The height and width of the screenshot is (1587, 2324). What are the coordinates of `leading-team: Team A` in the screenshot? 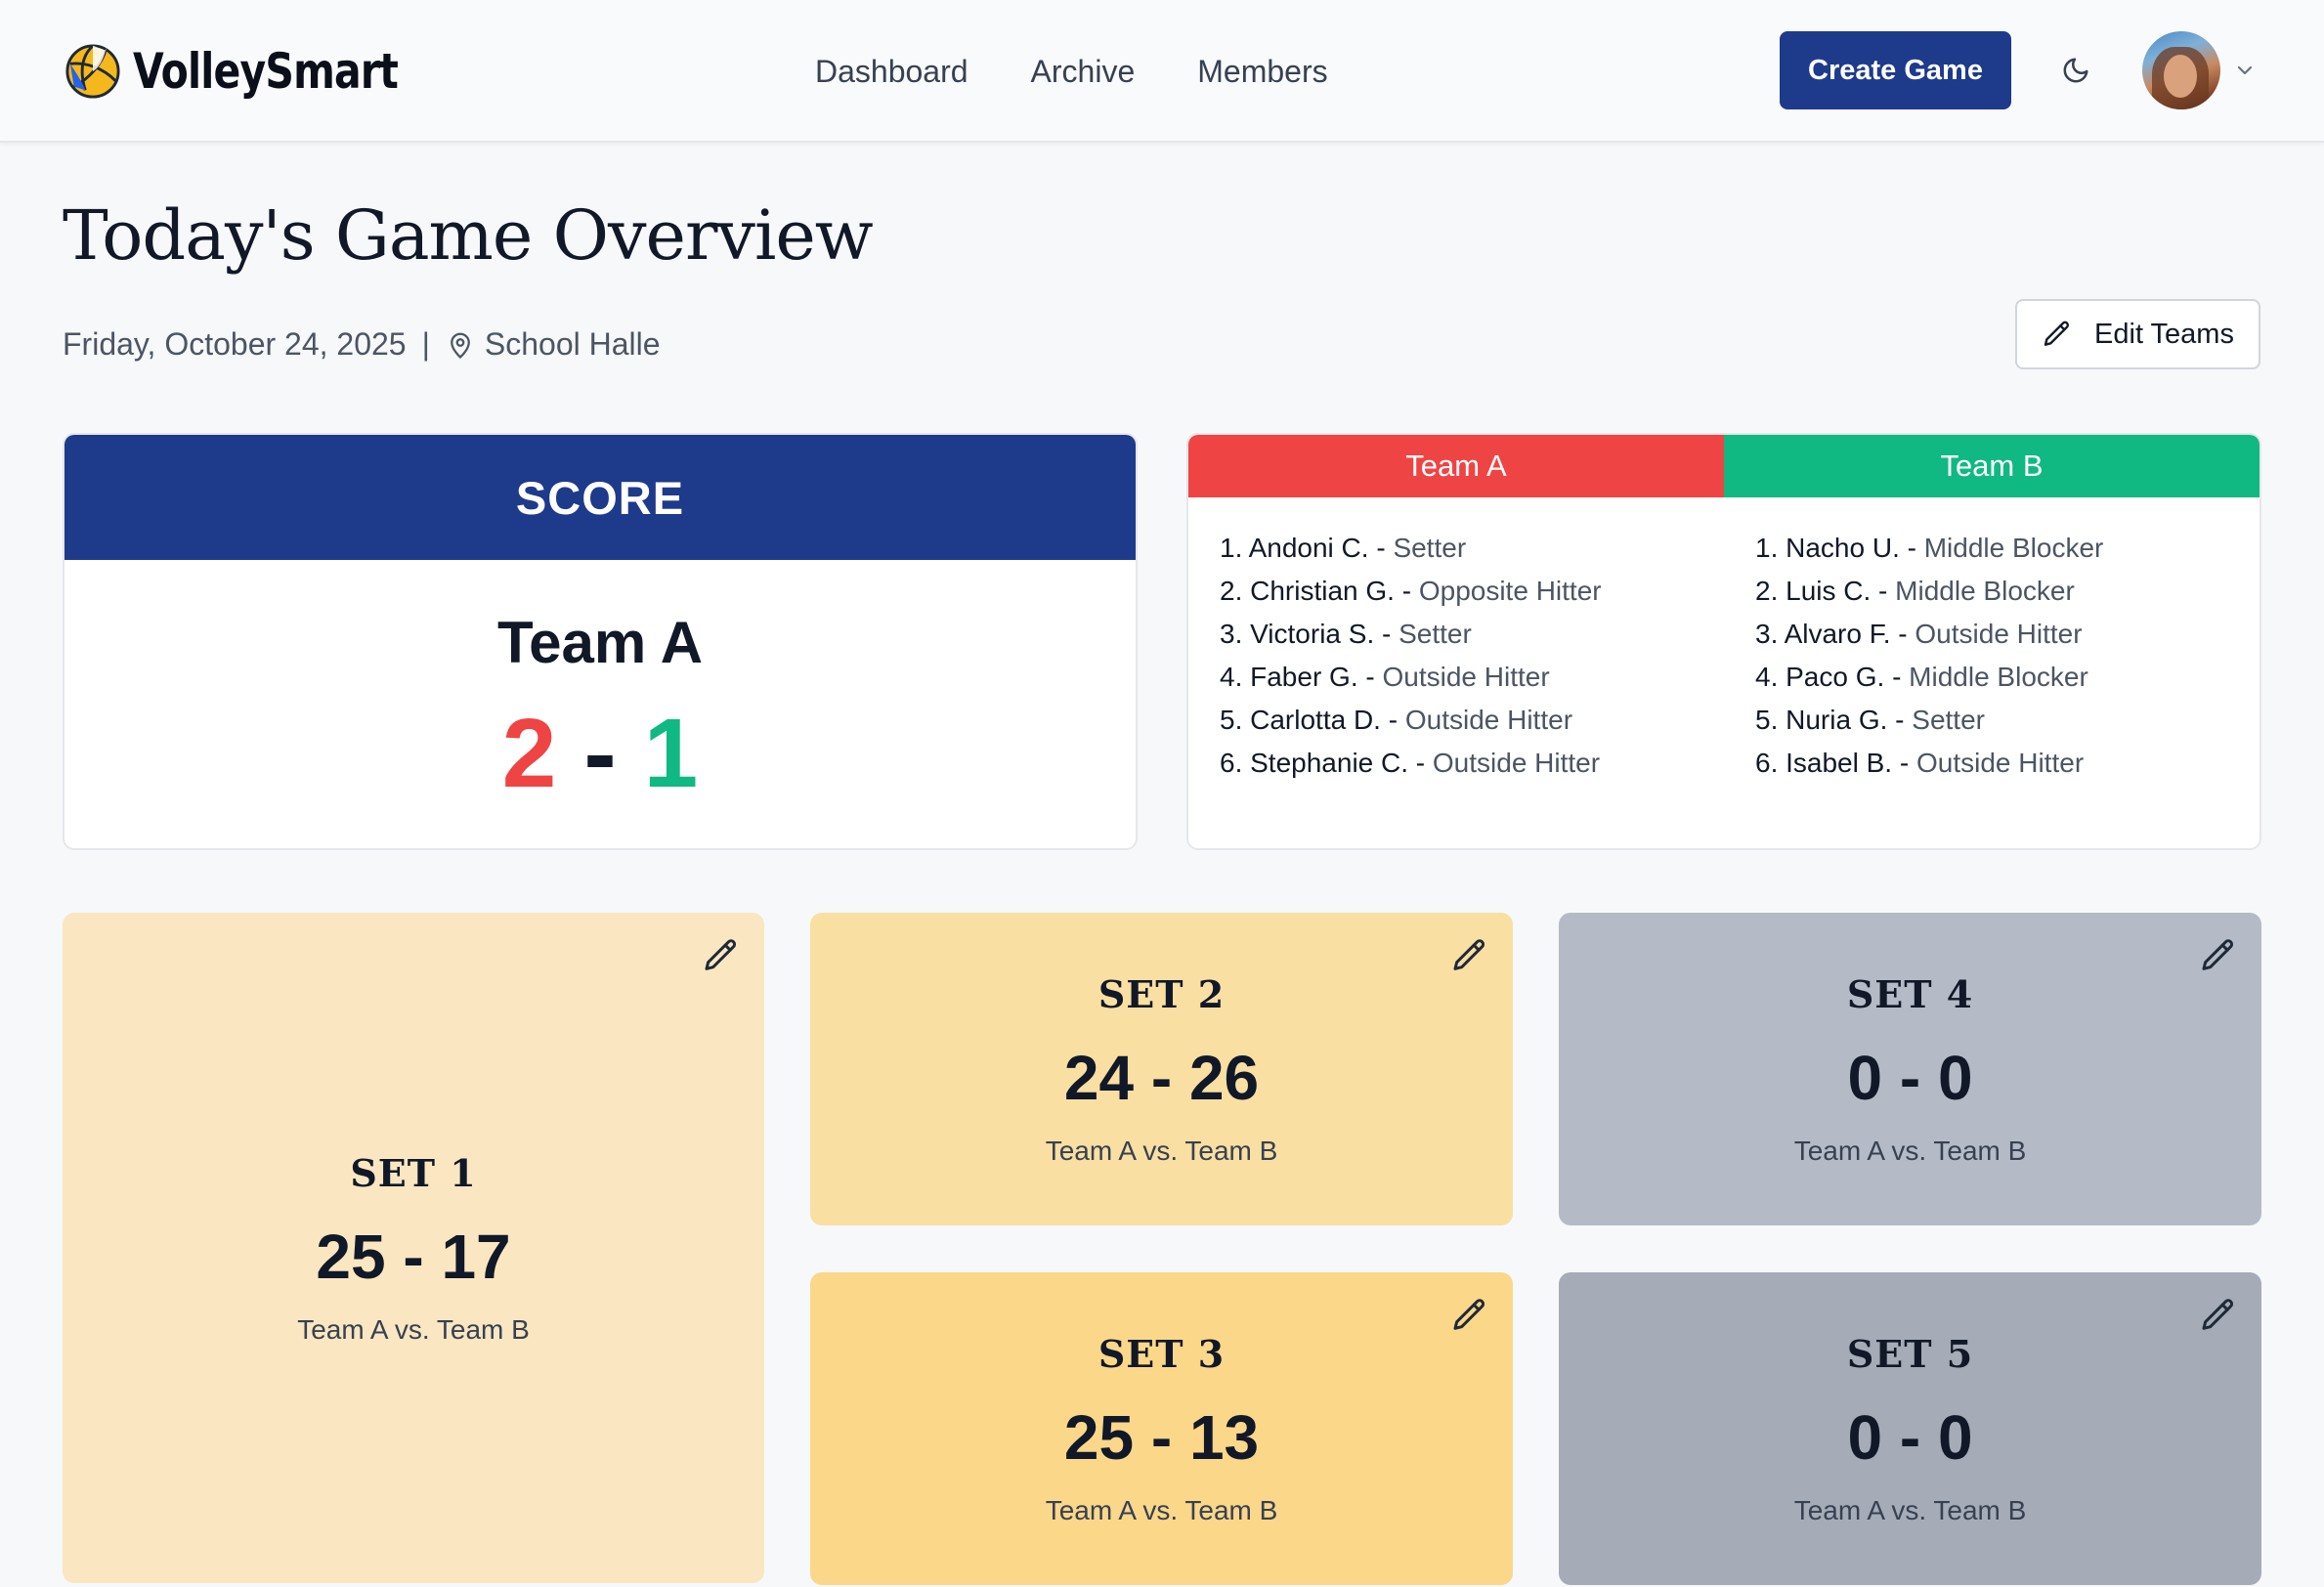 It's located at (600, 642).